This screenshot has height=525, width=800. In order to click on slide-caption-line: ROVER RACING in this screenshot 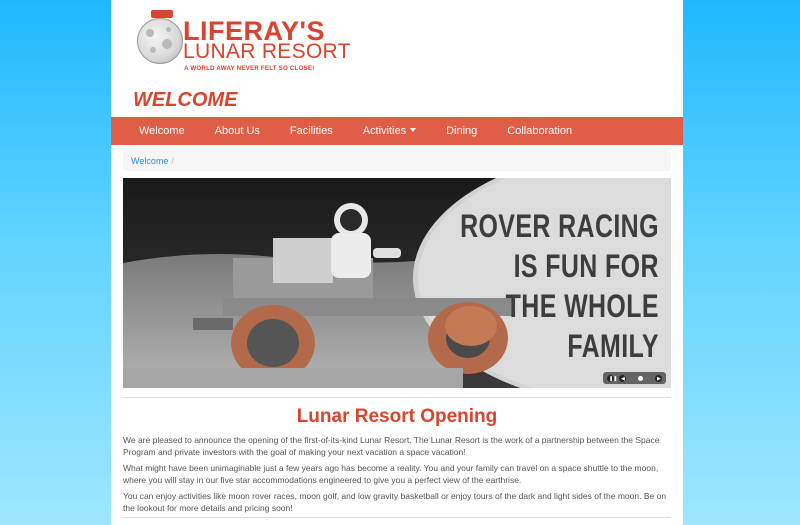, I will do `click(559, 226)`.